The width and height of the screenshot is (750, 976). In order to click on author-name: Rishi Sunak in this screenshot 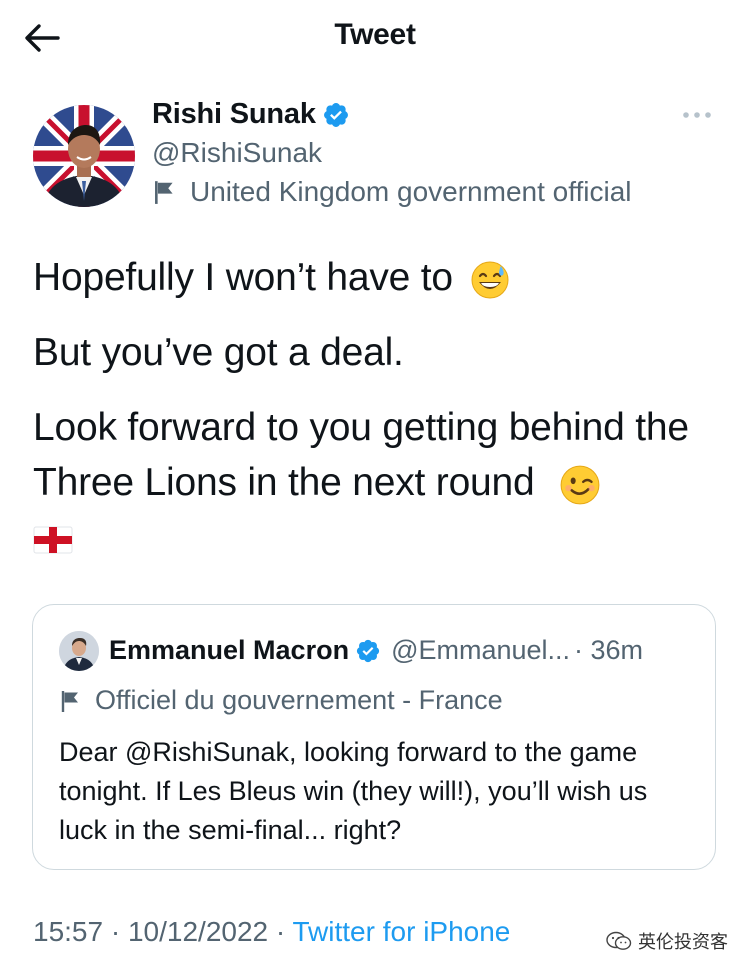, I will do `click(251, 114)`.